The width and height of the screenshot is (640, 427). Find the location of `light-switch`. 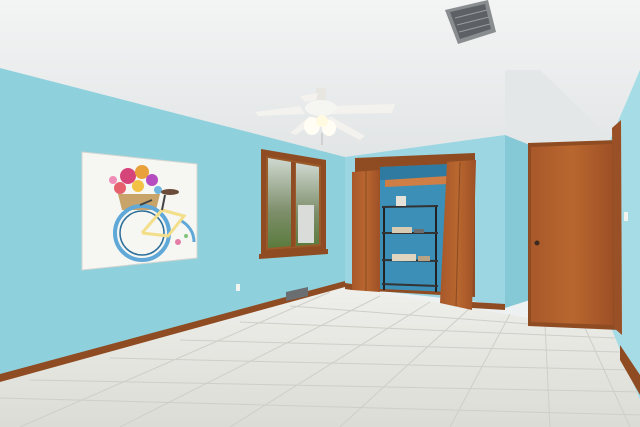

light-switch is located at coordinates (626, 216).